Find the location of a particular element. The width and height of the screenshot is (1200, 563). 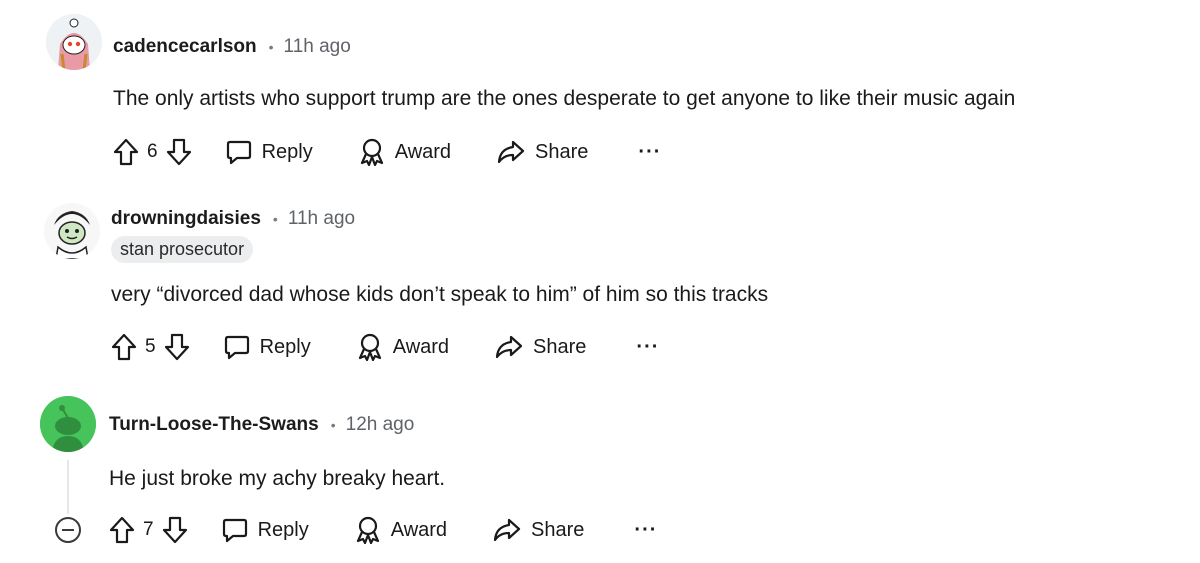

username: Turn-Loose-The-Swans is located at coordinates (214, 425).